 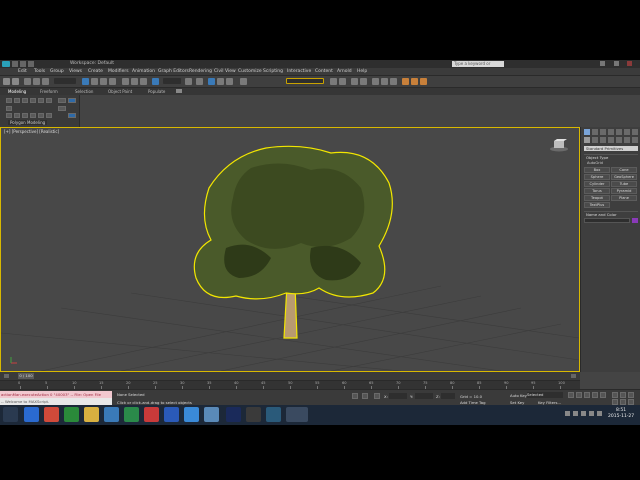 What do you see at coordinates (299, 71) in the screenshot?
I see `menu-interactive: Interactive` at bounding box center [299, 71].